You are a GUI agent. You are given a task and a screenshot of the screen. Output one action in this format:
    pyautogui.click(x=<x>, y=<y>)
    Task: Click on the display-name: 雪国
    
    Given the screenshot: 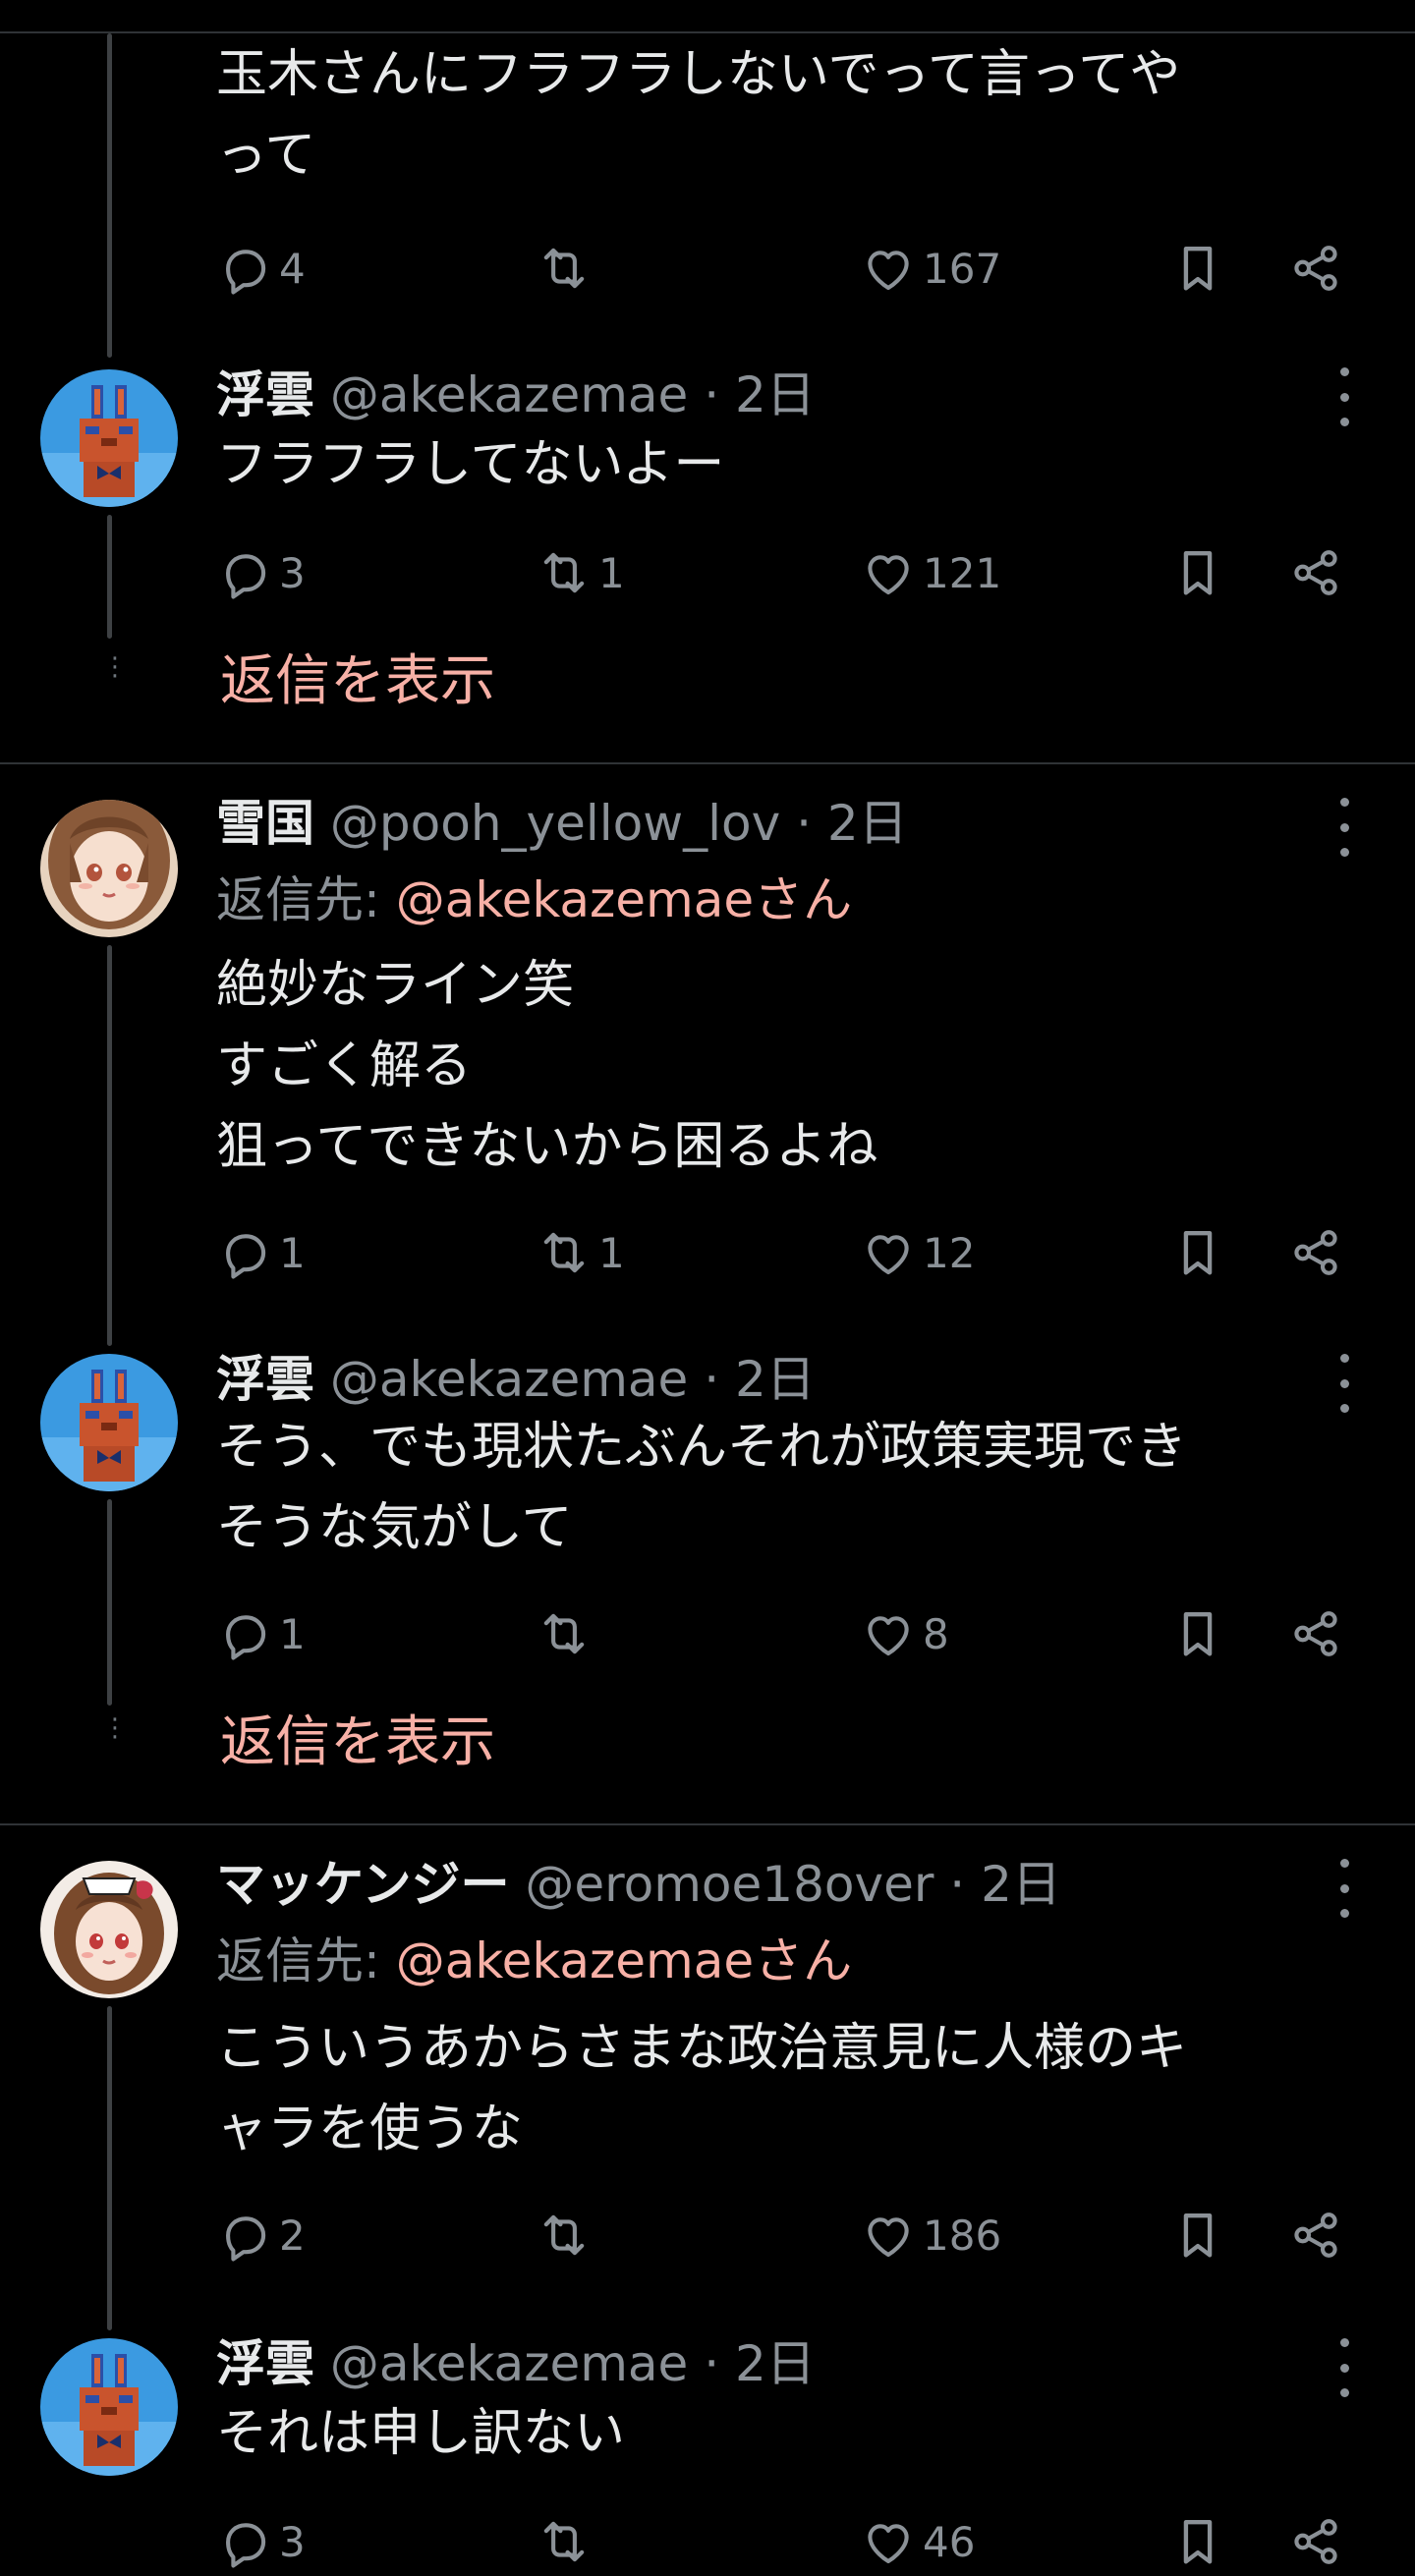 What is the action you would take?
    pyautogui.click(x=265, y=823)
    